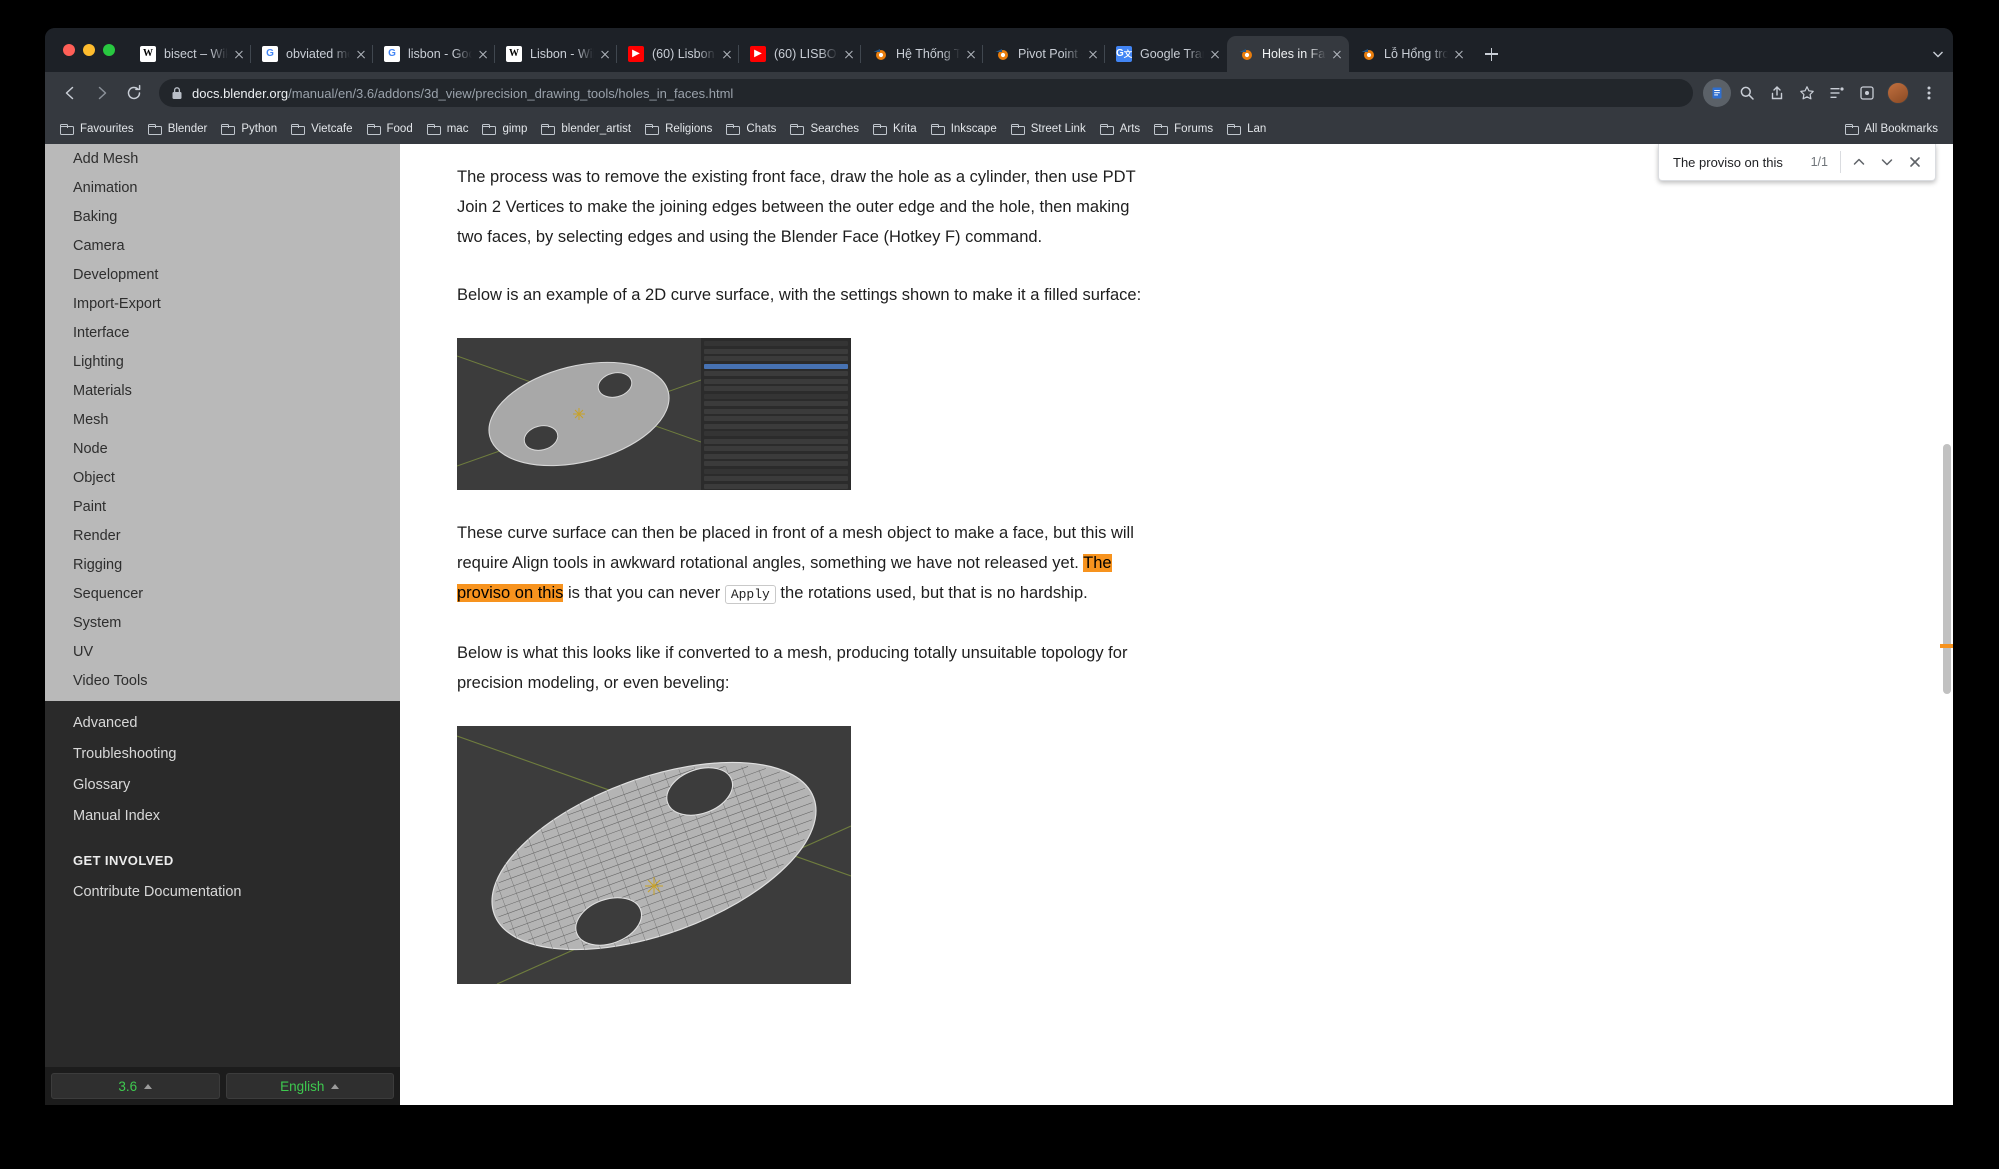 This screenshot has width=1999, height=1169. I want to click on bookmark-label: blender_artist, so click(596, 129).